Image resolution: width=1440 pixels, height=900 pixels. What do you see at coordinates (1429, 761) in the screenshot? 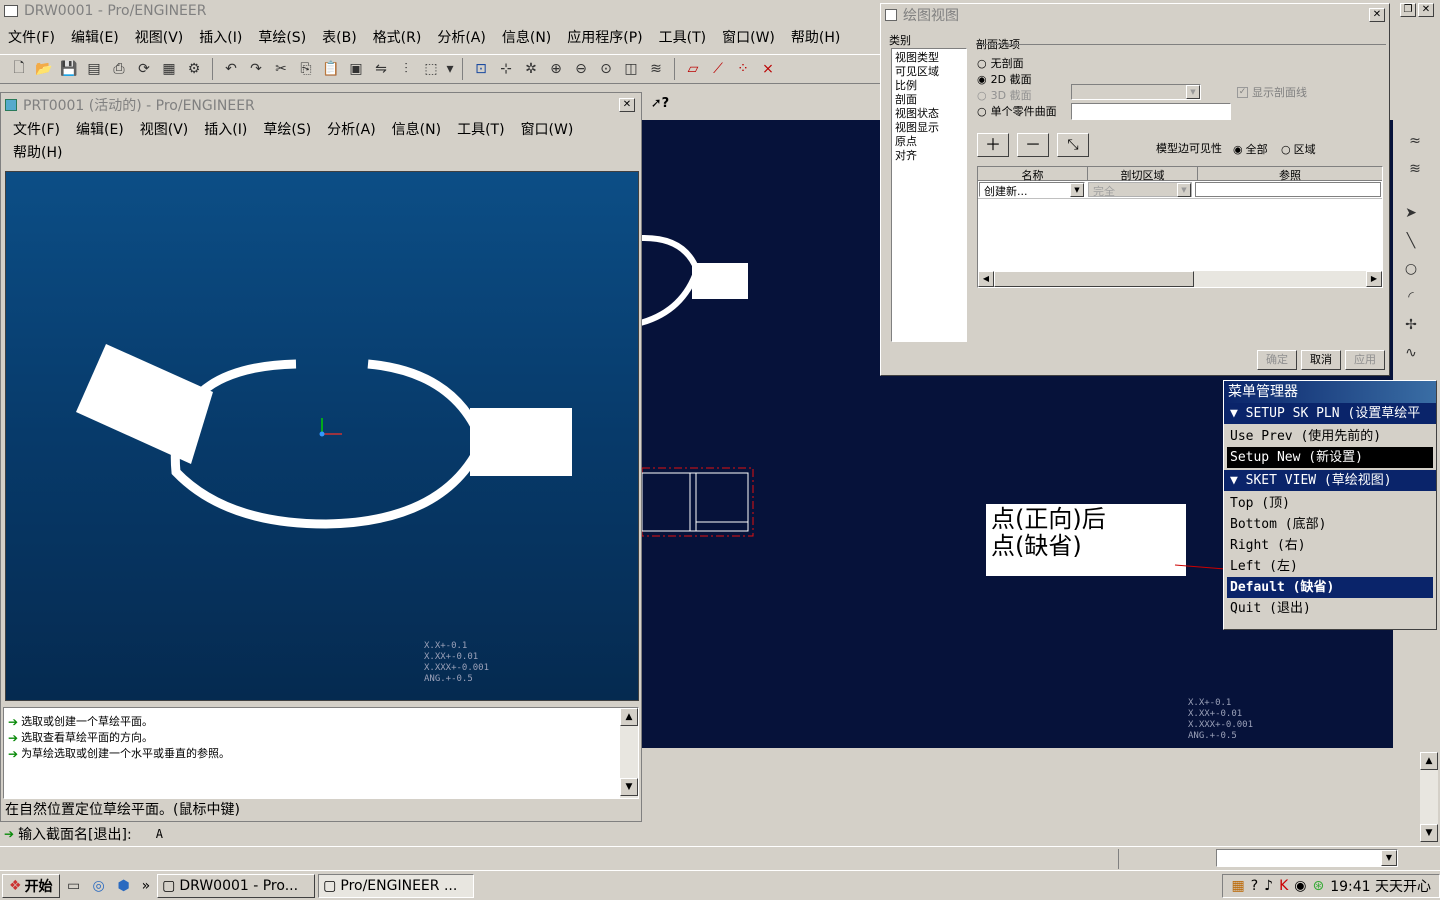
I see `scroll-up-icon: ▲` at bounding box center [1429, 761].